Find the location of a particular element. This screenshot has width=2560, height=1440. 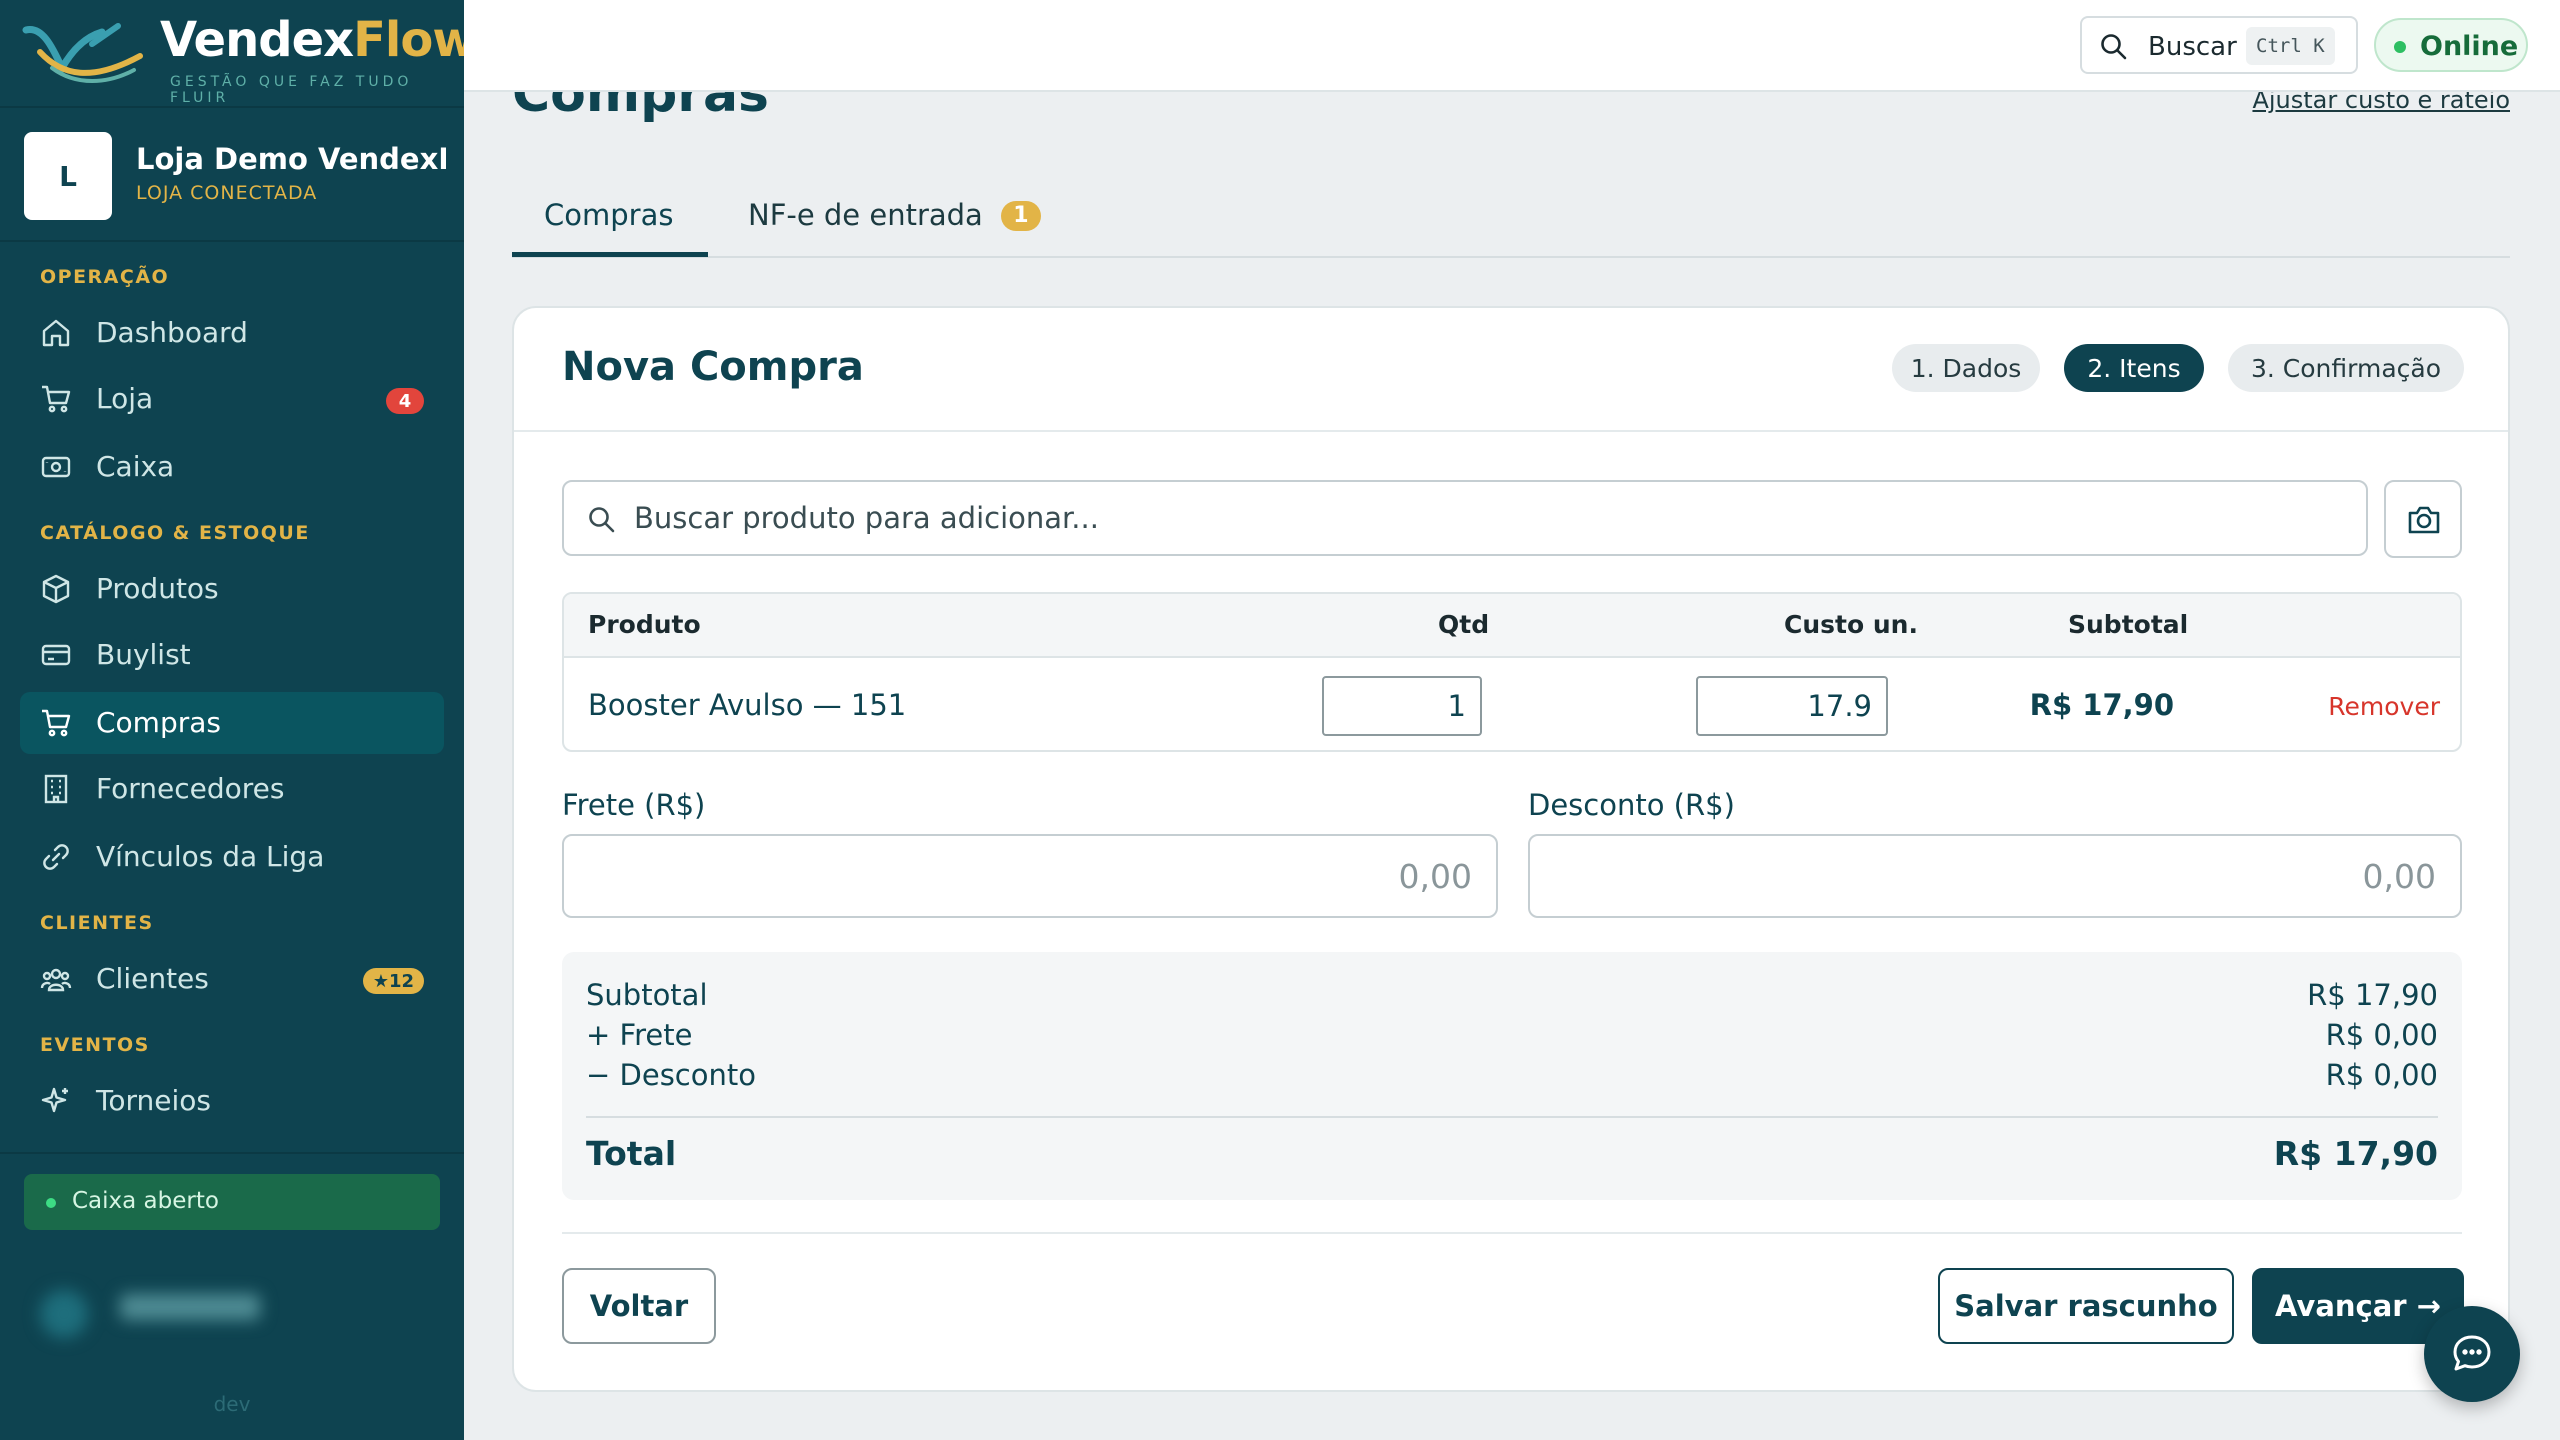

box-icon is located at coordinates (56, 589).